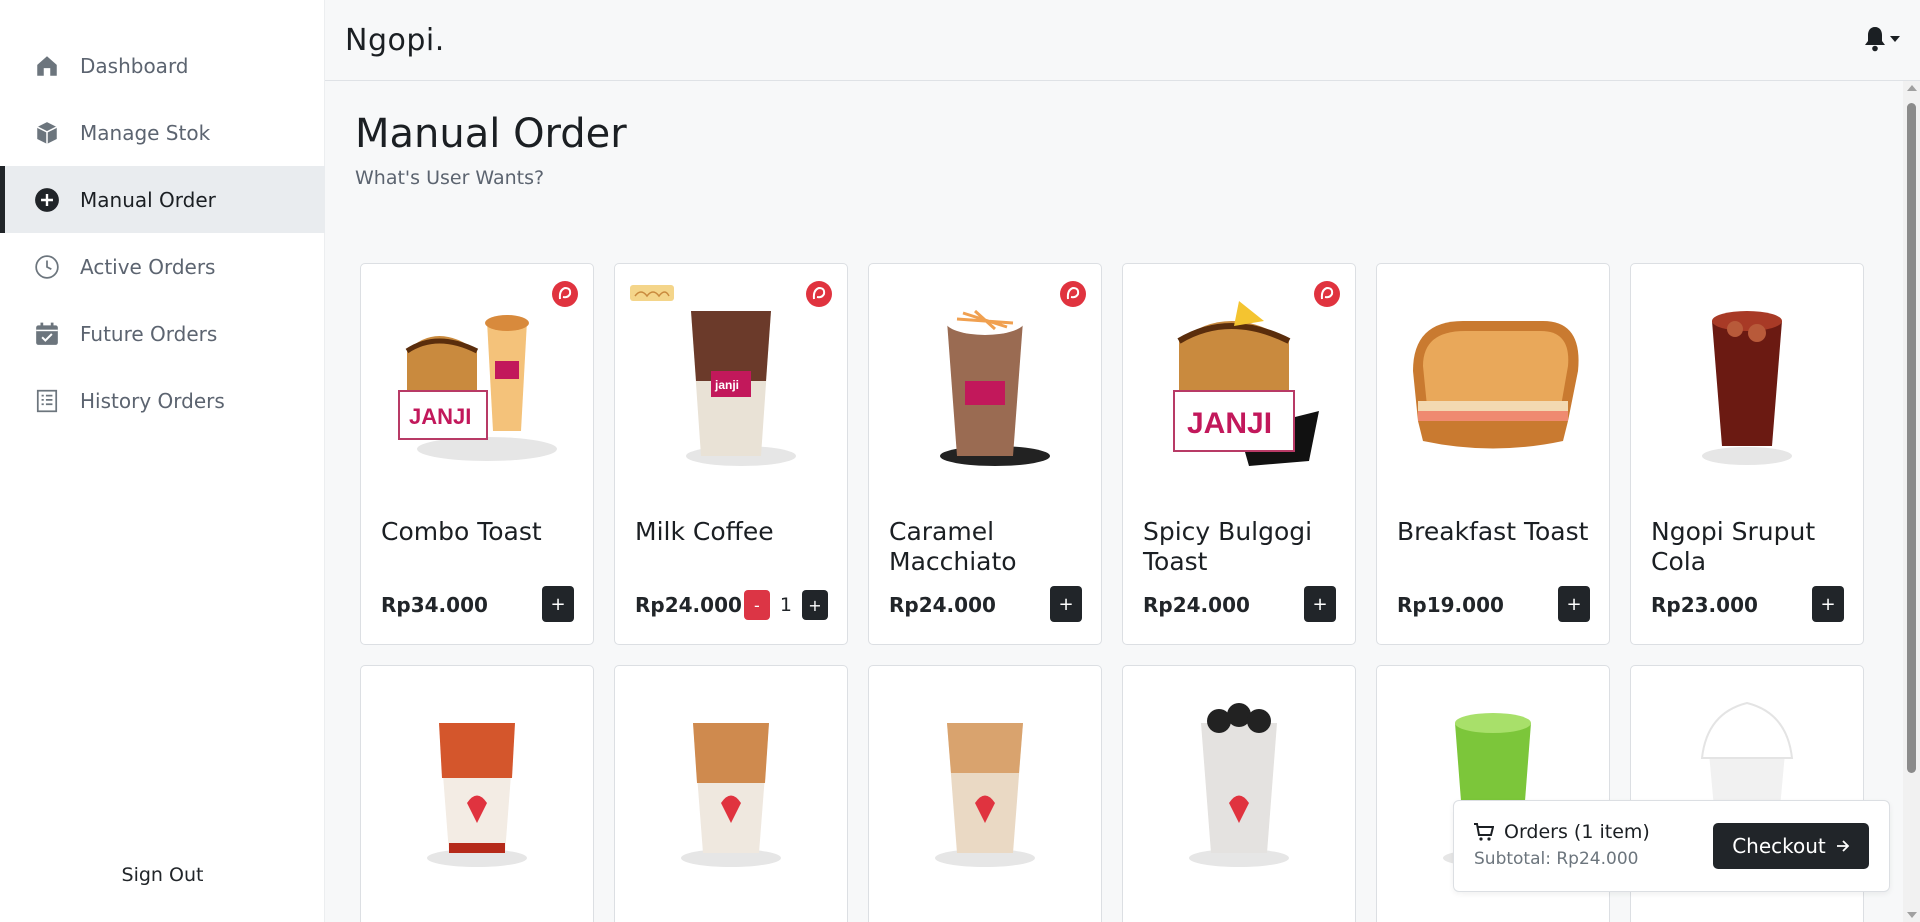 This screenshot has height=922, width=1920. Describe the element at coordinates (704, 531) in the screenshot. I see `product-name: Milk Coffee` at that location.